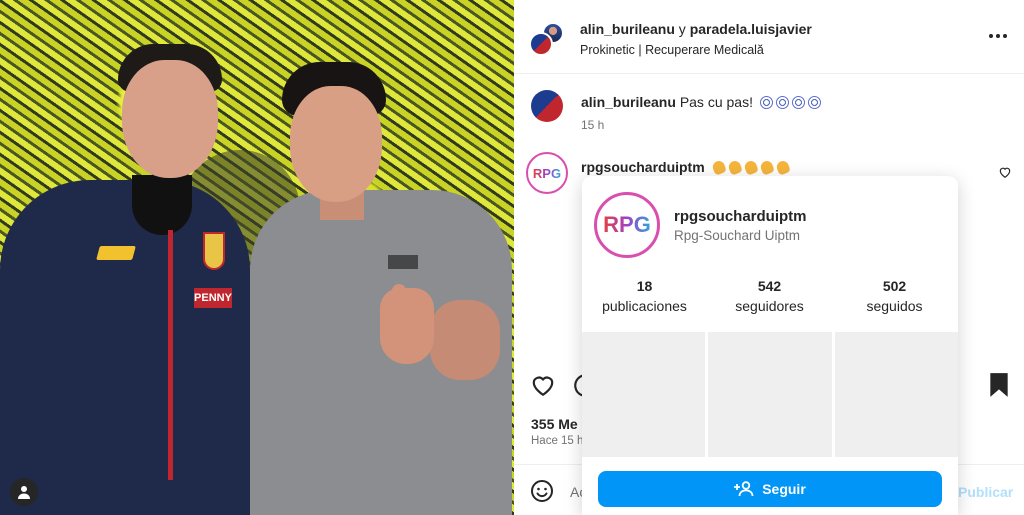 This screenshot has height=515, width=1024. Describe the element at coordinates (403, 262) in the screenshot. I see `shirt-logo` at that location.